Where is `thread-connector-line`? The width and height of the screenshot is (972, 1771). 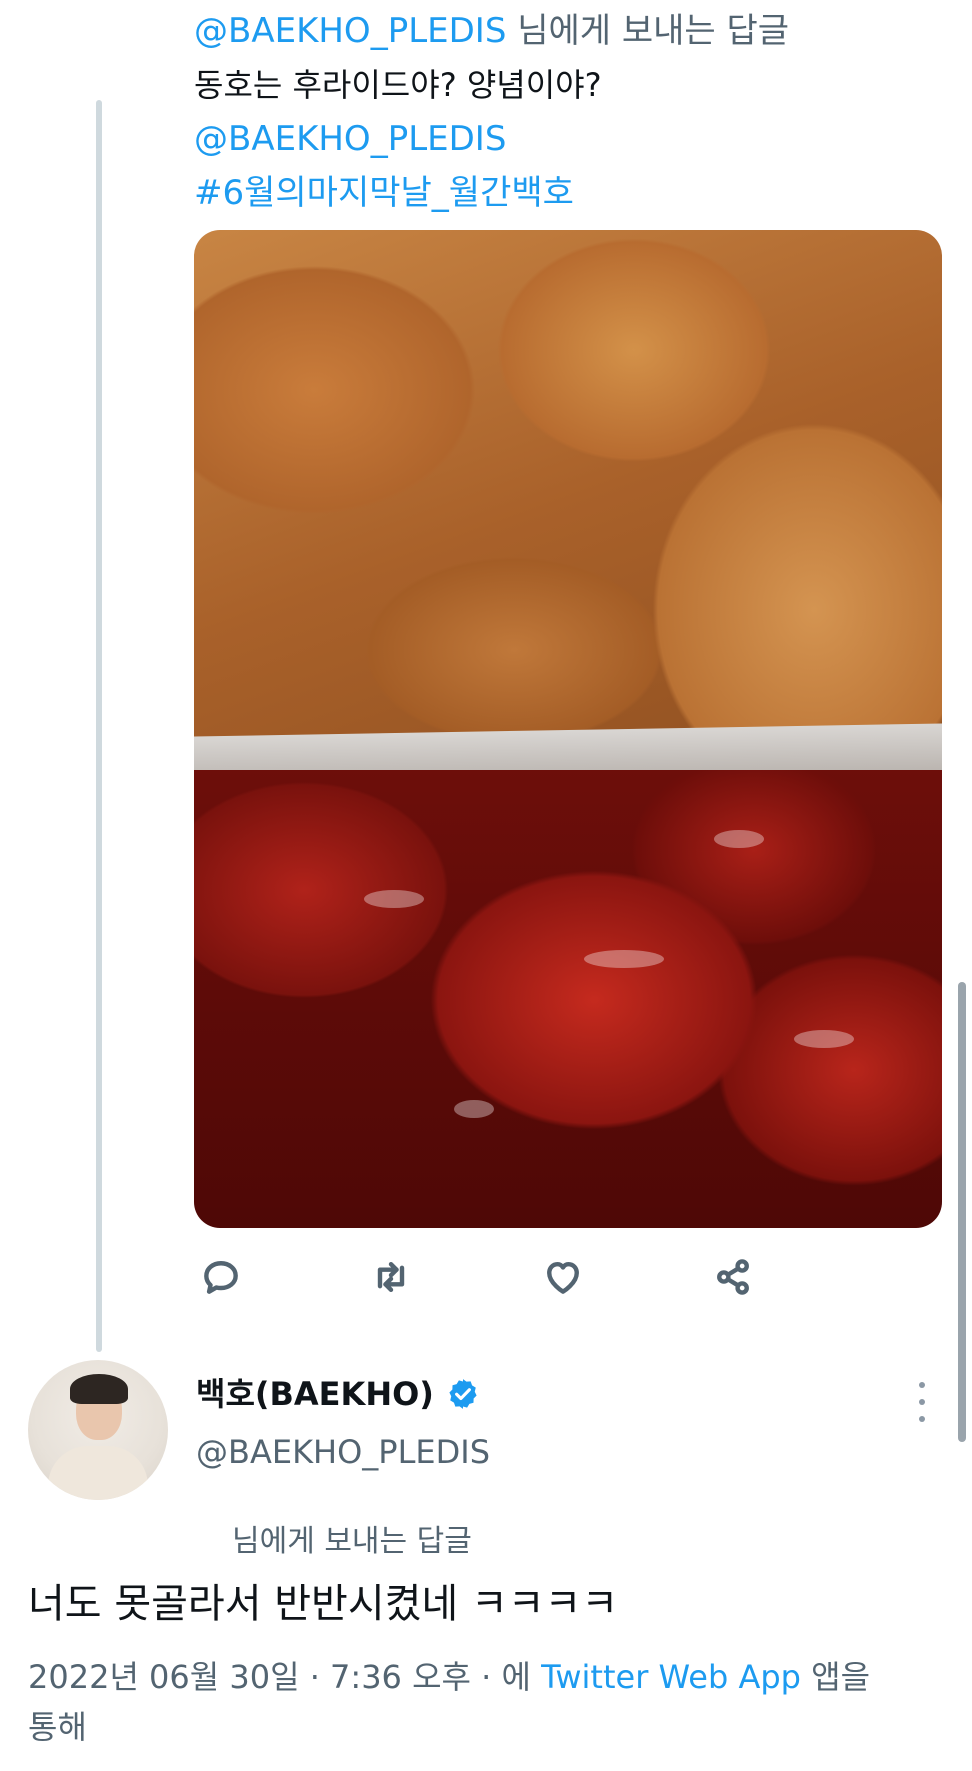
thread-connector-line is located at coordinates (99, 726).